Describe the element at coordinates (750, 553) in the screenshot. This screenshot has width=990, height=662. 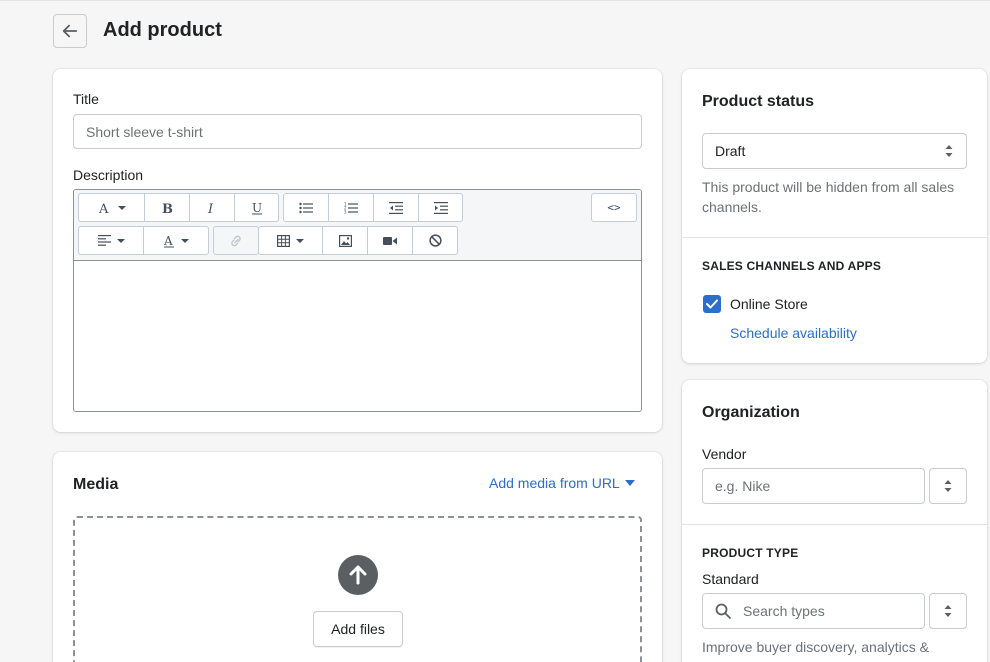
I see `product-type-heading: PRODUCT TYPE` at that location.